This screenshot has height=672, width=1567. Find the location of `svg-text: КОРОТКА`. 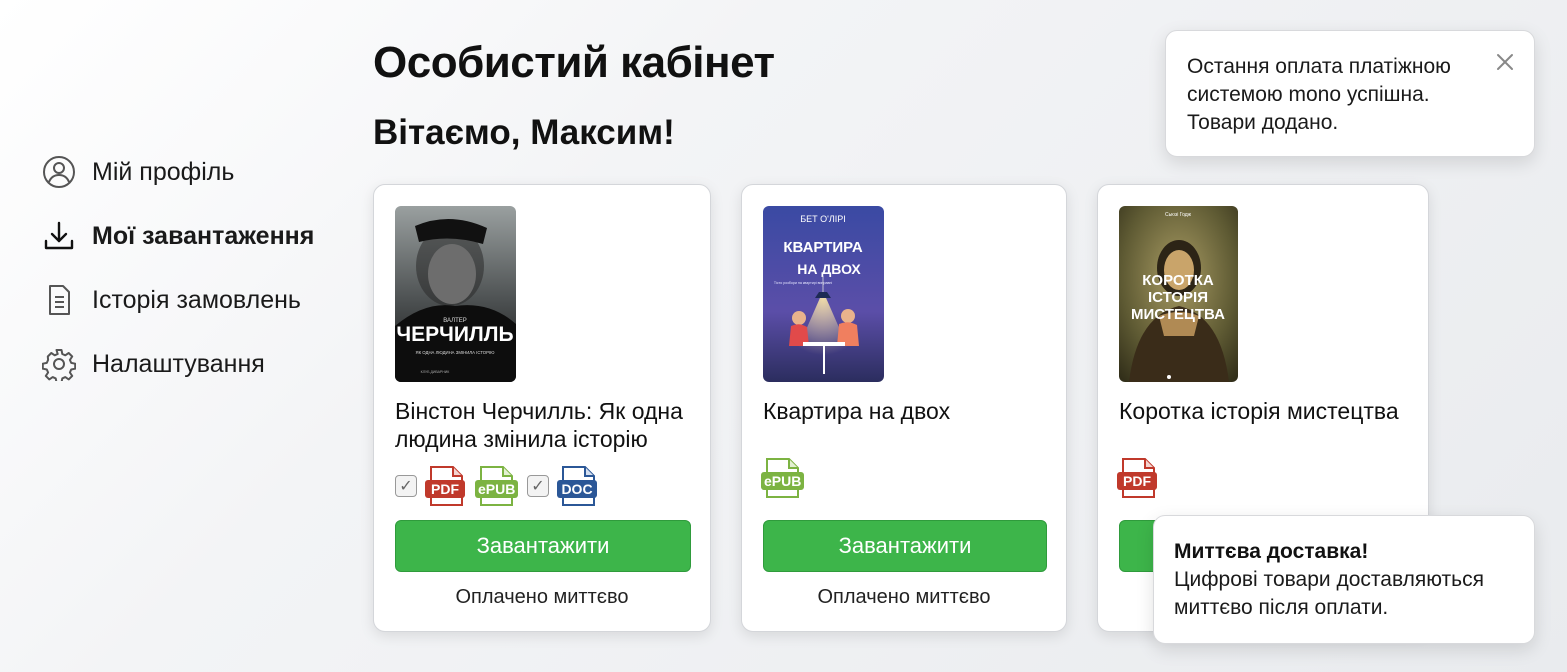

svg-text: КОРОТКА is located at coordinates (1178, 280).